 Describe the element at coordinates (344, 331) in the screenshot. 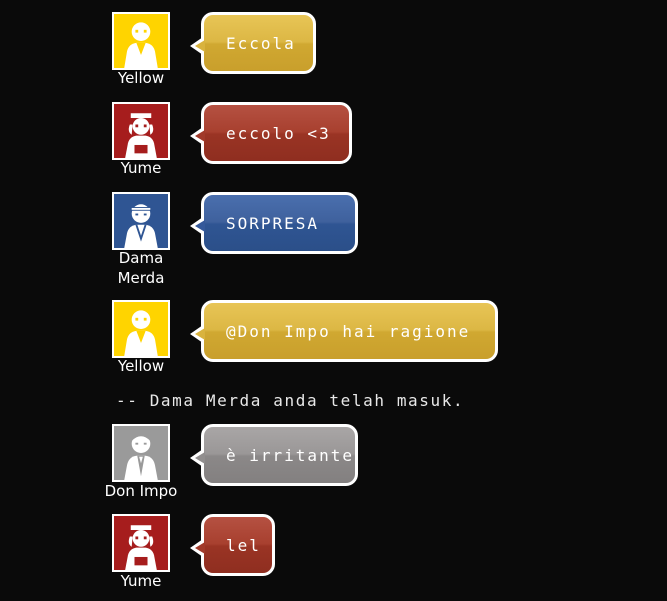

I see `message-bubble: @Don Impo hai ragione` at that location.